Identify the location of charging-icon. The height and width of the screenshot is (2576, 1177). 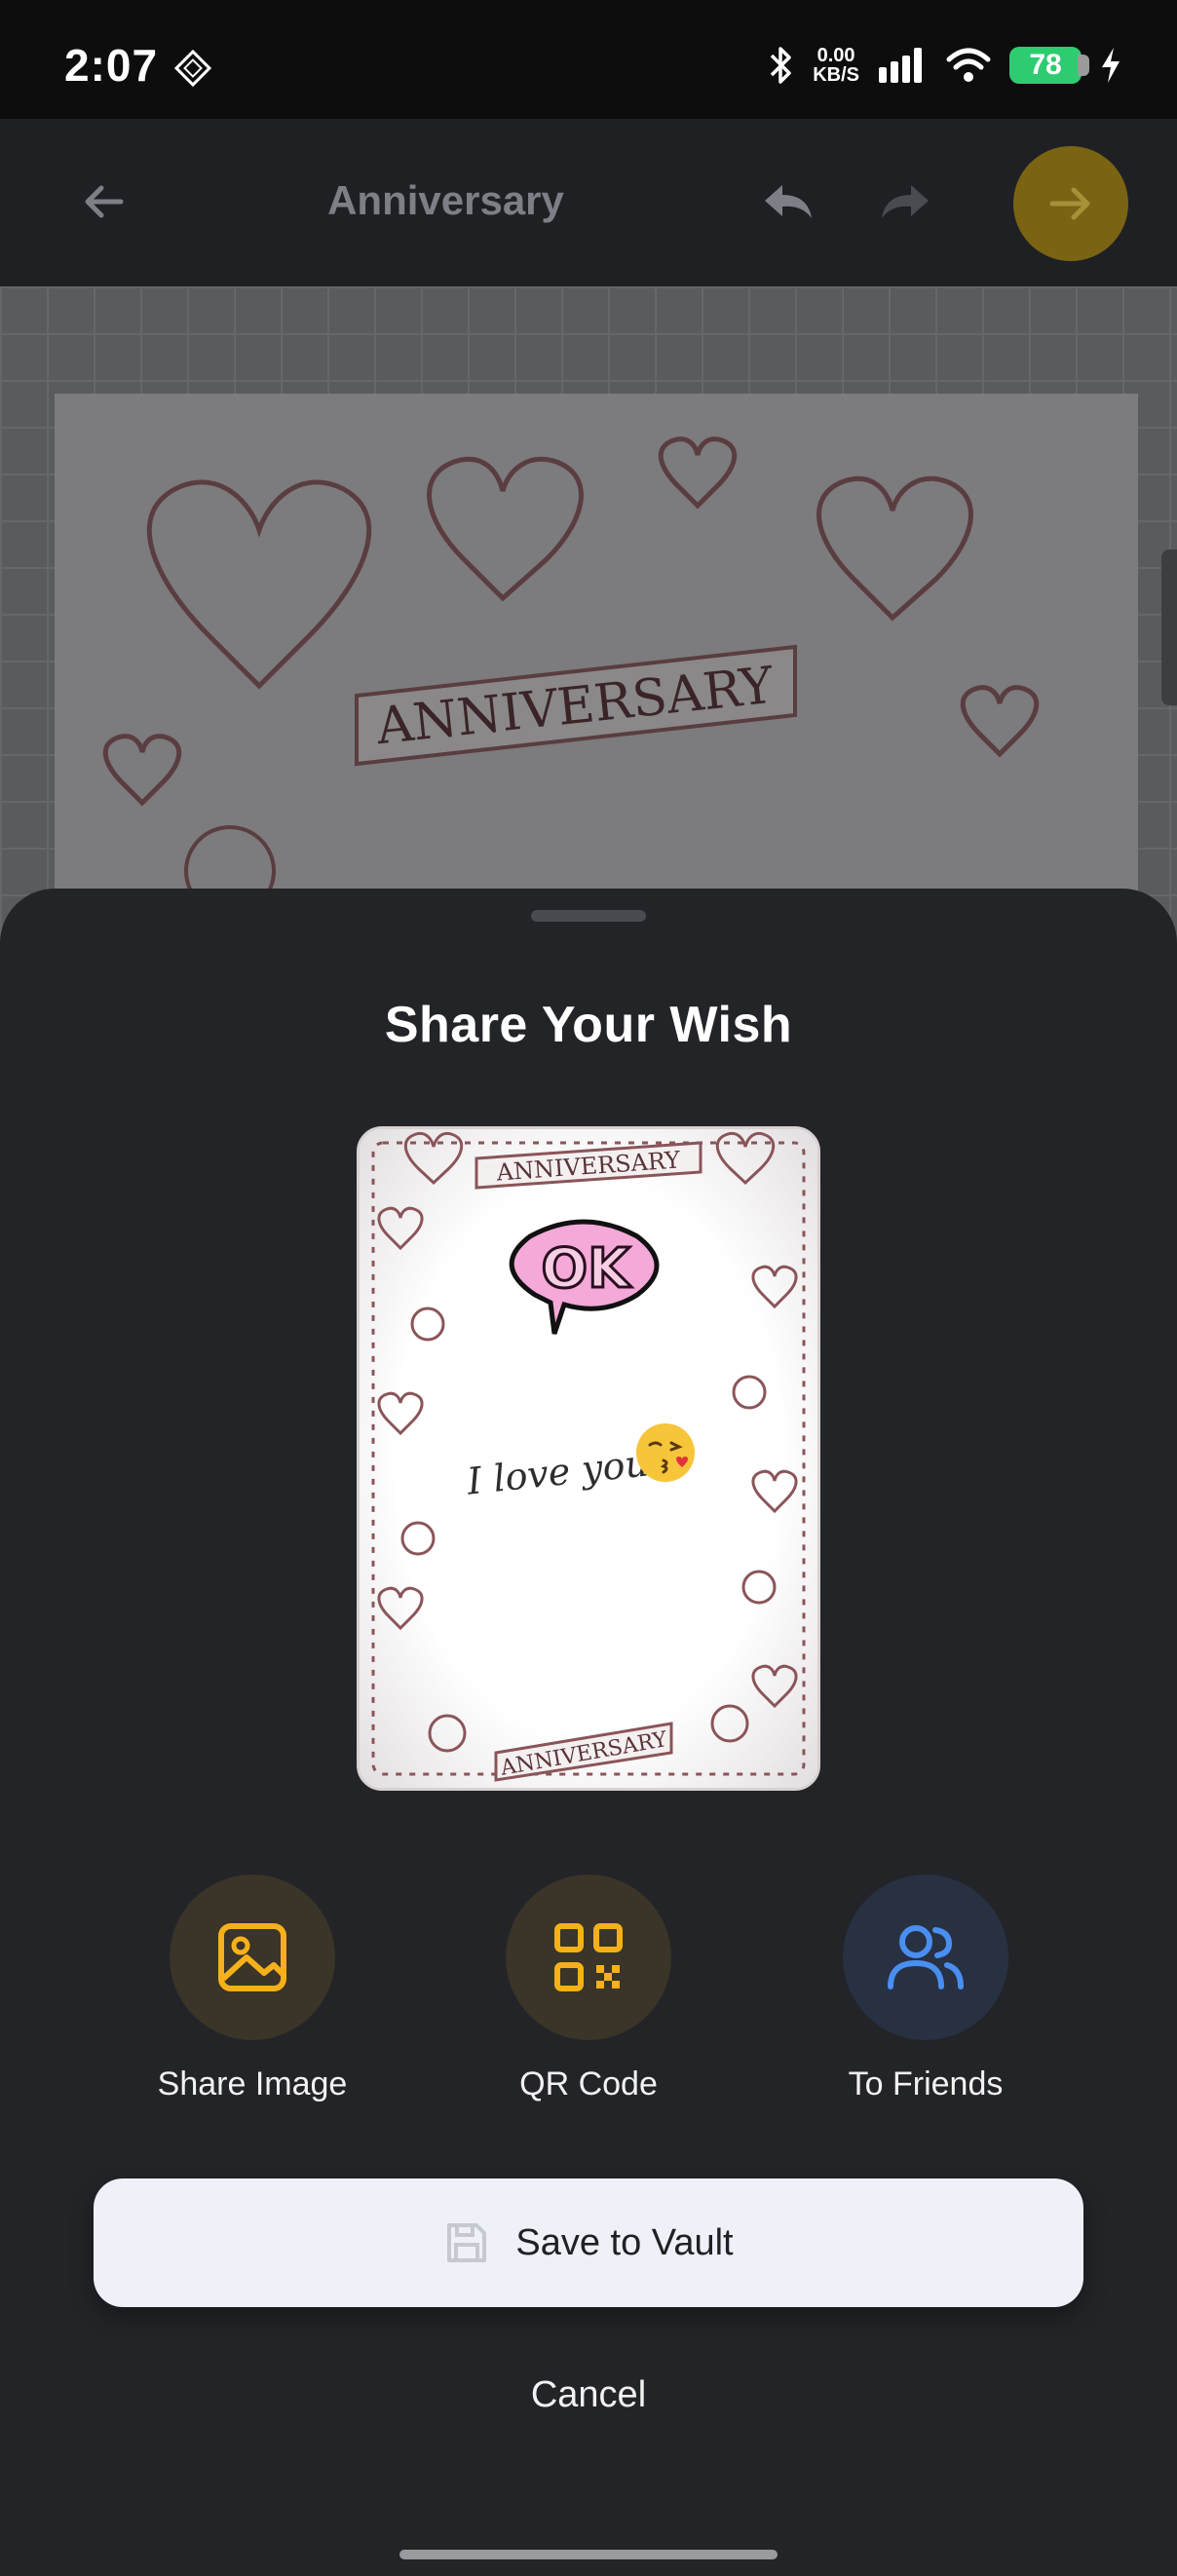
(1111, 65).